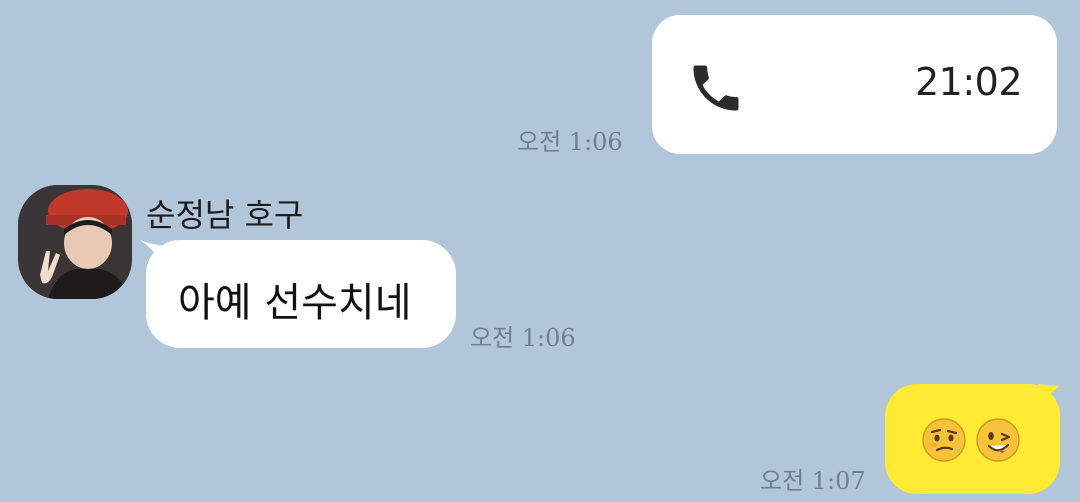 The width and height of the screenshot is (1080, 502). What do you see at coordinates (225, 215) in the screenshot?
I see `sender-name: 순정남 호구` at bounding box center [225, 215].